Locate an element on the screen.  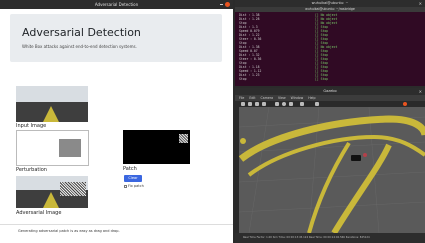
light-icon is located at coordinates (302, 104).